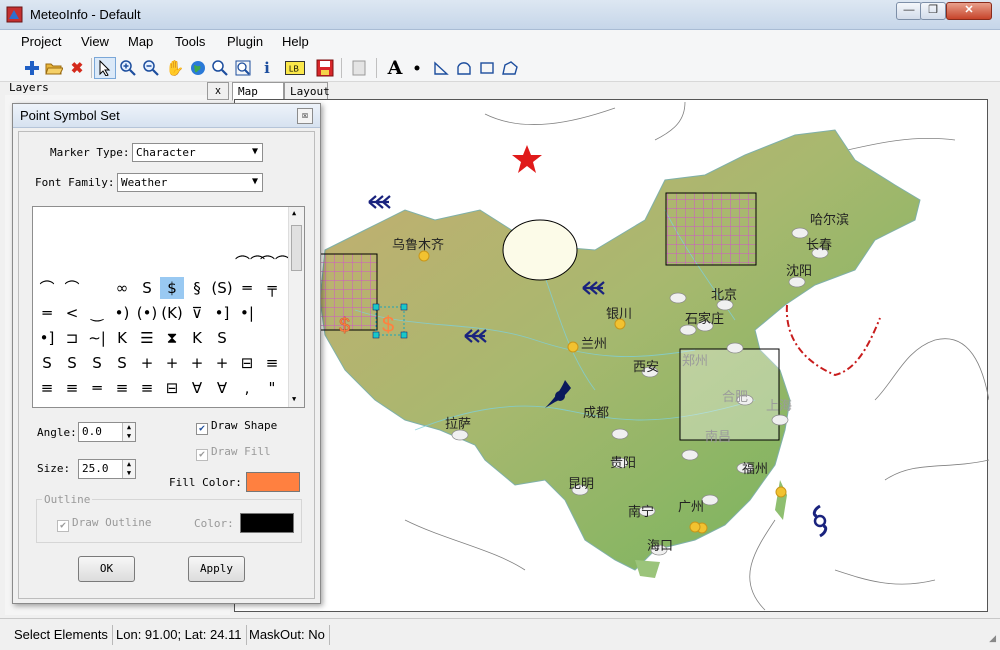 This screenshot has height=650, width=1000. I want to click on marker-type-select: Character ▼, so click(197, 152).